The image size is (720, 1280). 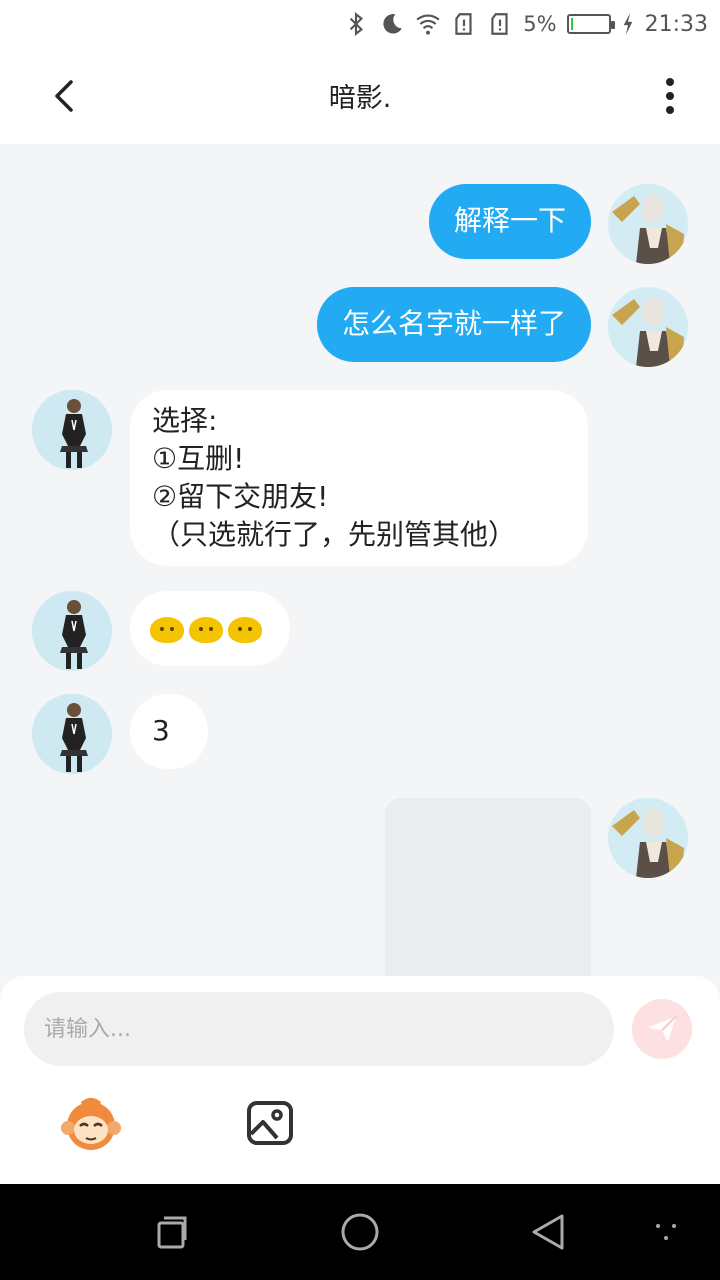 I want to click on menu-dots-icon, so click(x=666, y=1232).